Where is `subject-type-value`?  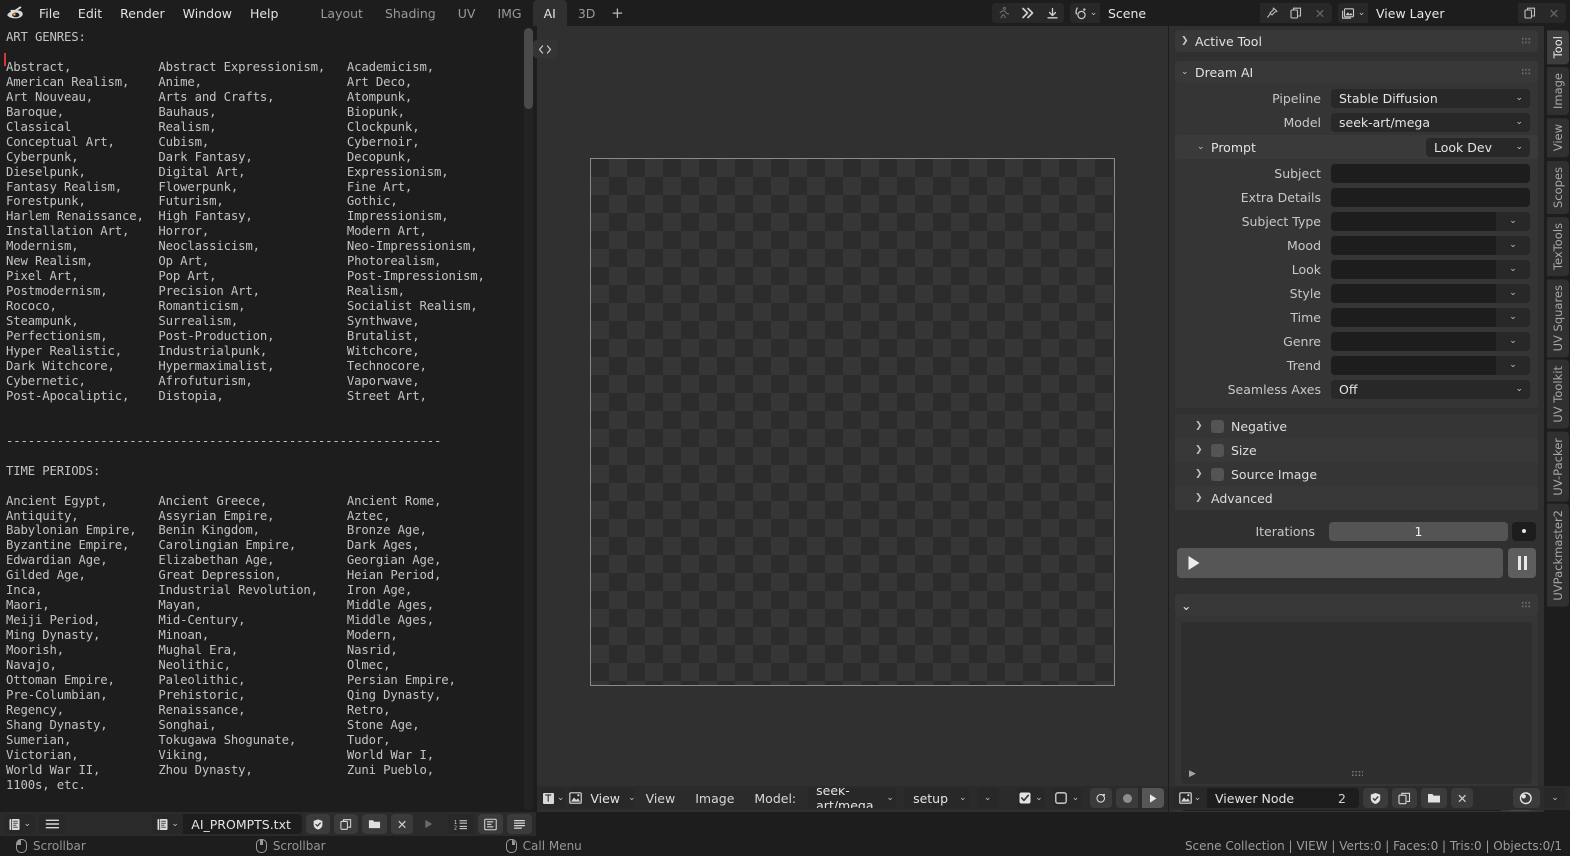 subject-type-value is located at coordinates (1413, 221).